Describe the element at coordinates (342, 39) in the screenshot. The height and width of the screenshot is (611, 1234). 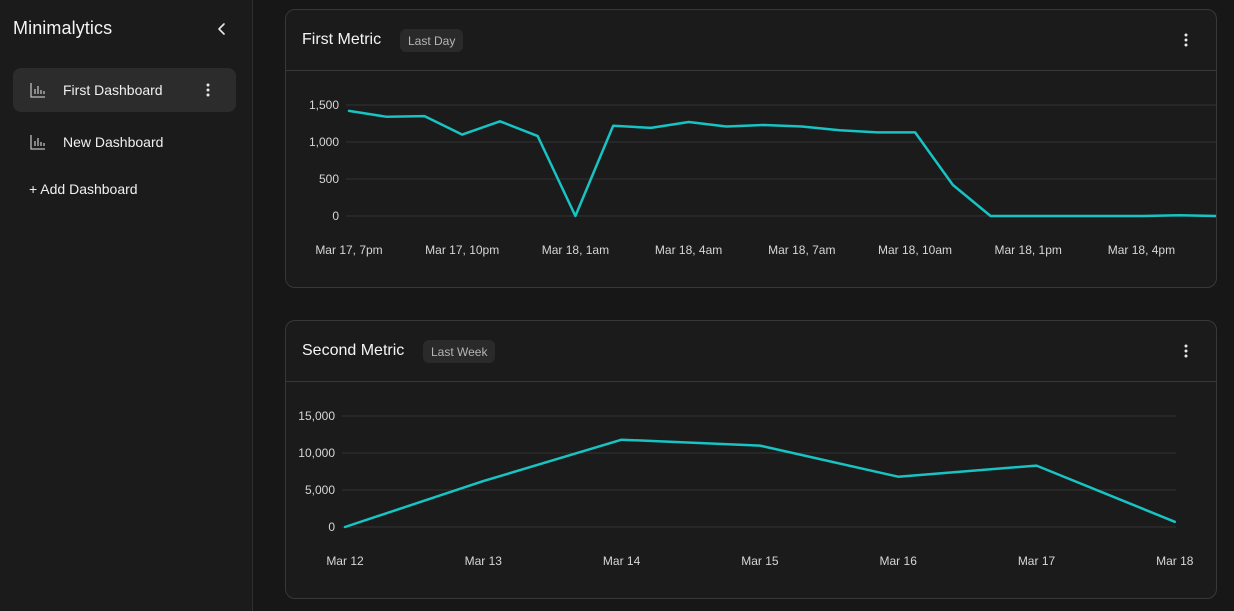
I see `card-title: First Metric` at that location.